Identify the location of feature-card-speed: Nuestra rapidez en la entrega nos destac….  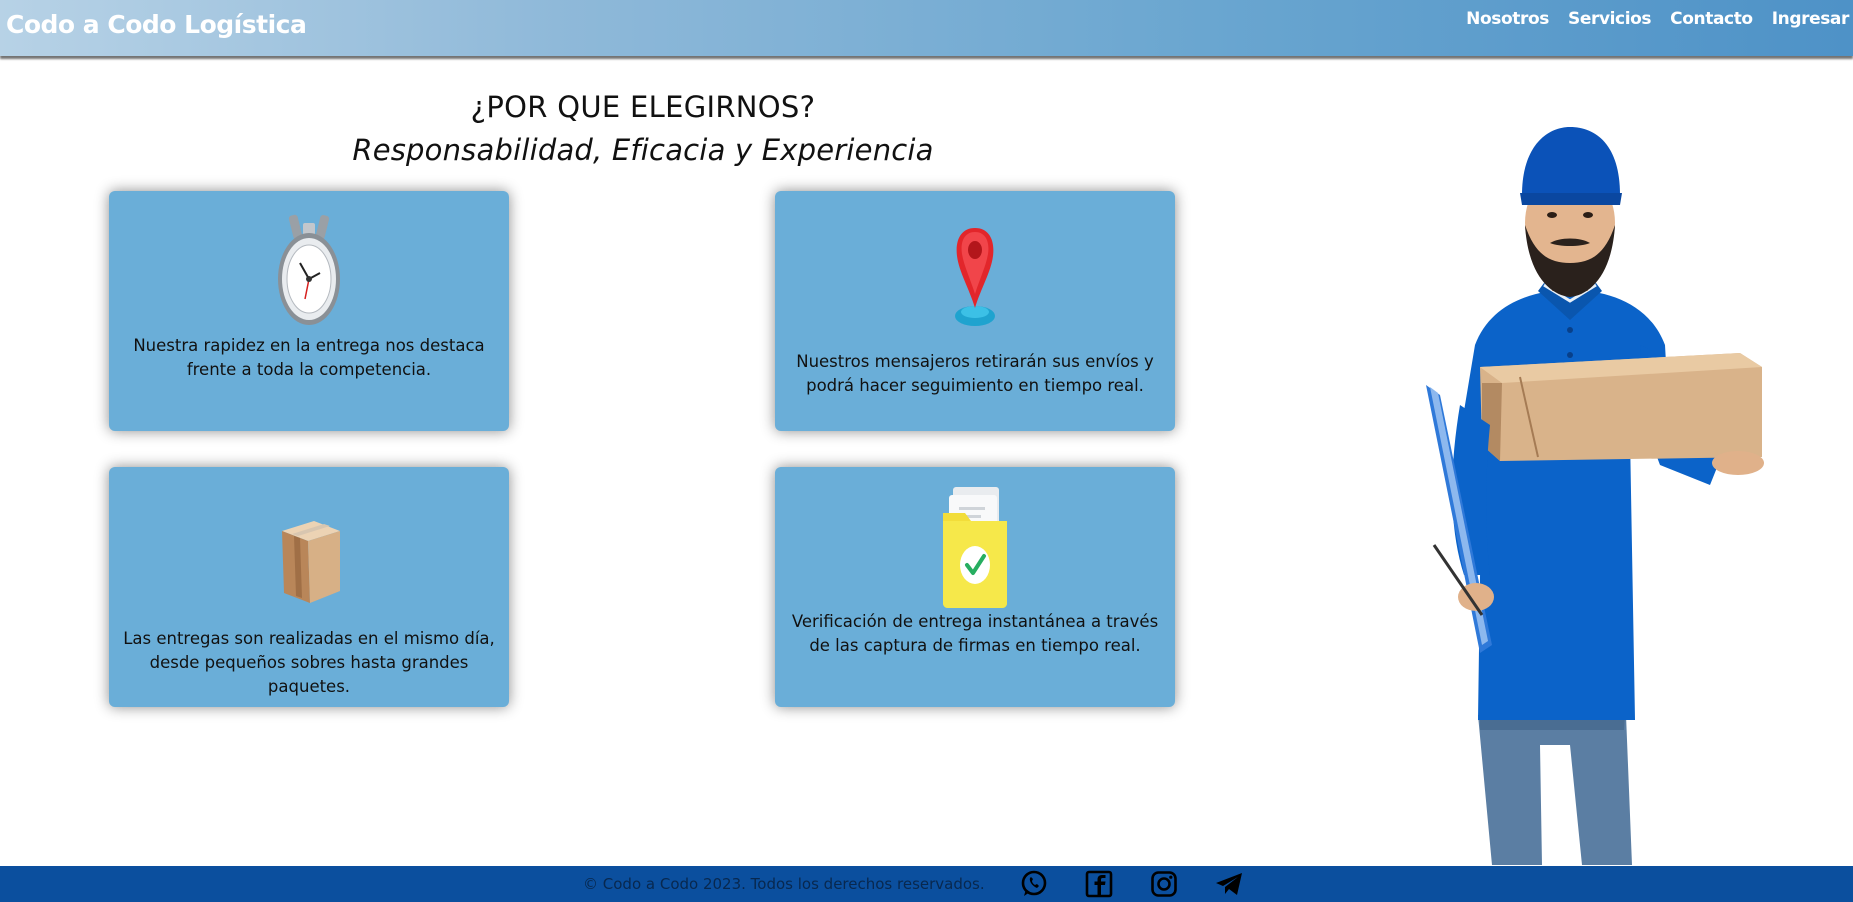
(309, 311).